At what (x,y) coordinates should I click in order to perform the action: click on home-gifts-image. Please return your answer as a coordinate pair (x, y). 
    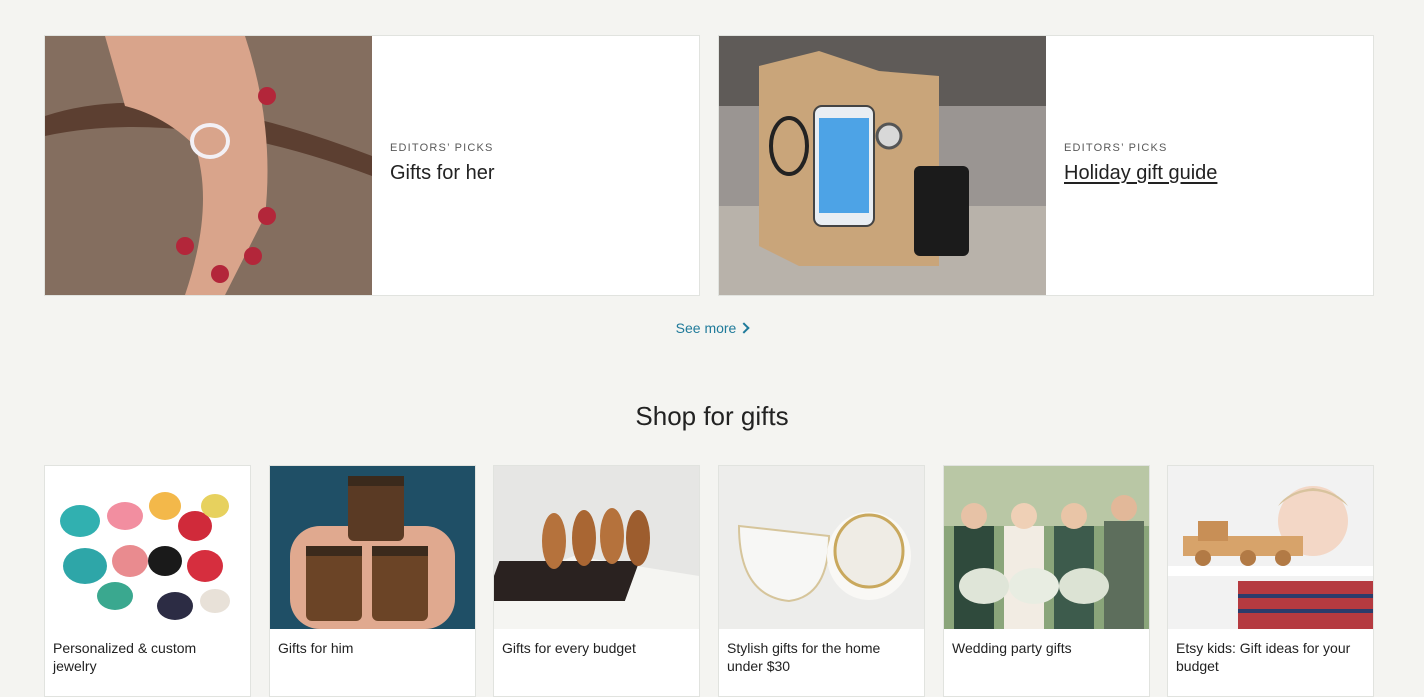
    Looking at the image, I should click on (821, 547).